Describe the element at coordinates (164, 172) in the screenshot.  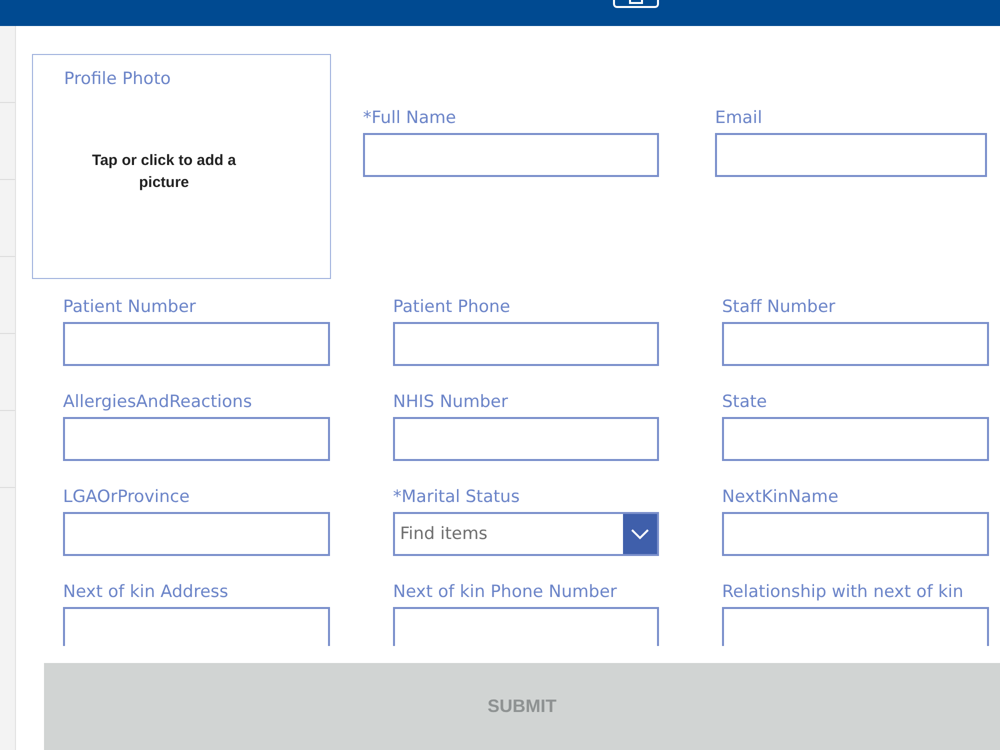
I see `add-picture-hint: Tap or click to add a picture` at that location.